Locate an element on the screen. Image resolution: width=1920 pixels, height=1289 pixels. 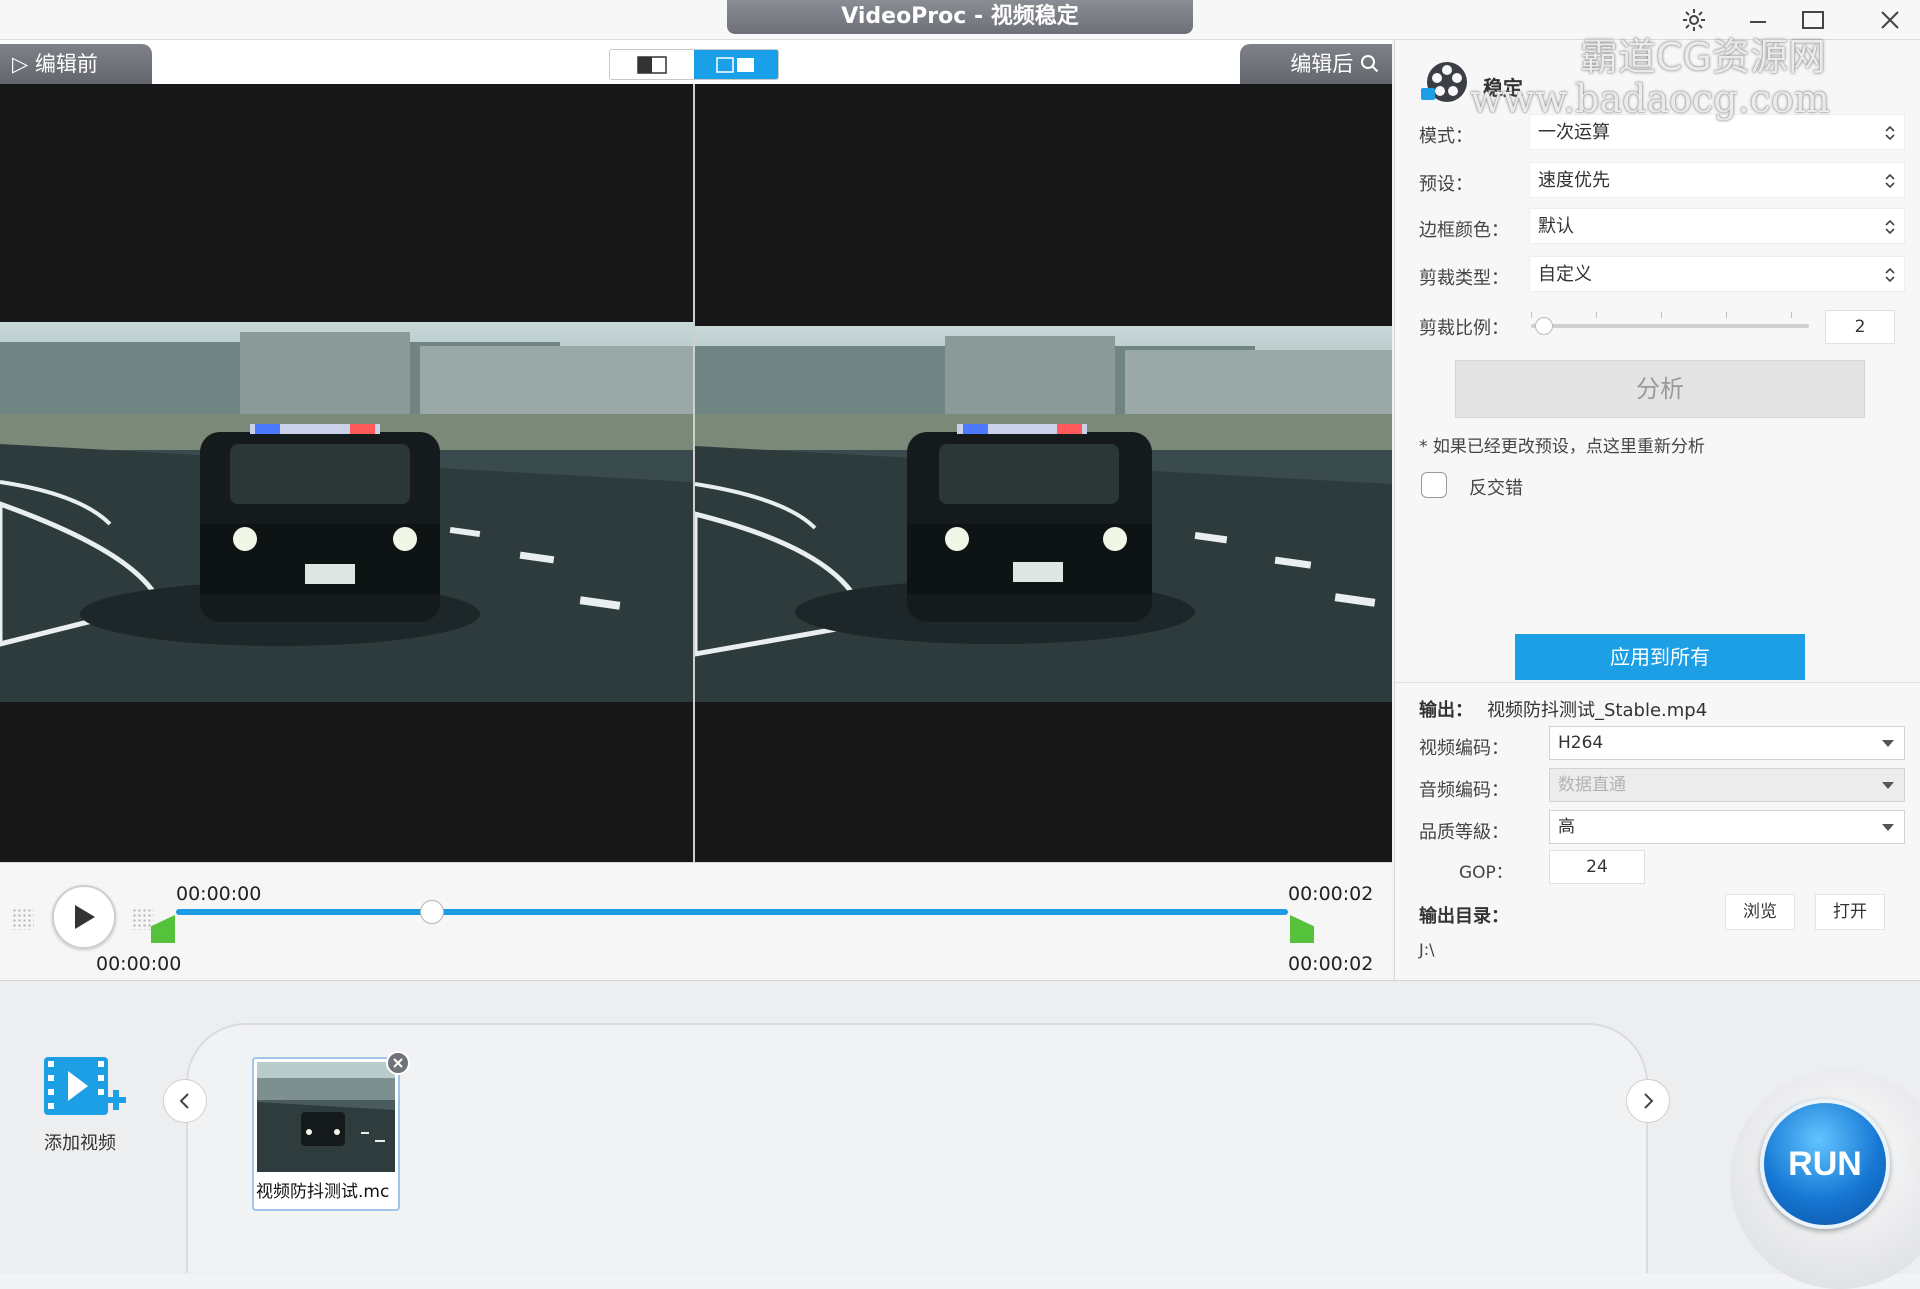
watermark-line1: 霸道CG资源网 is located at coordinates (1703, 57).